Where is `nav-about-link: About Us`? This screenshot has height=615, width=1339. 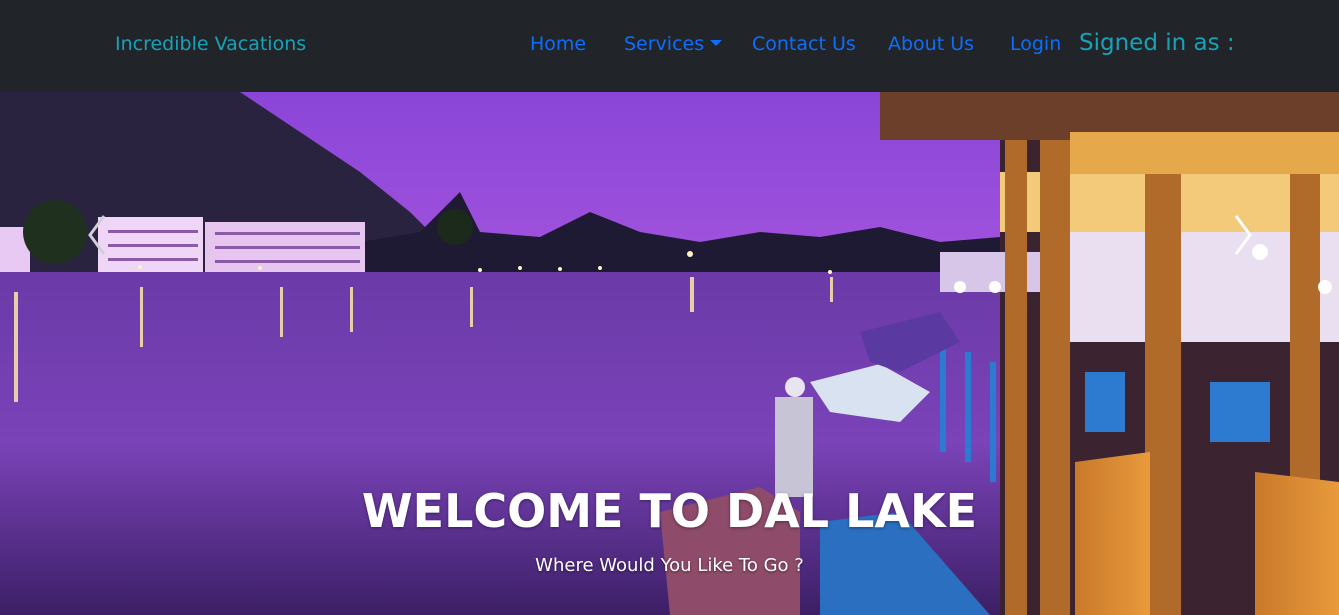 nav-about-link: About Us is located at coordinates (931, 44).